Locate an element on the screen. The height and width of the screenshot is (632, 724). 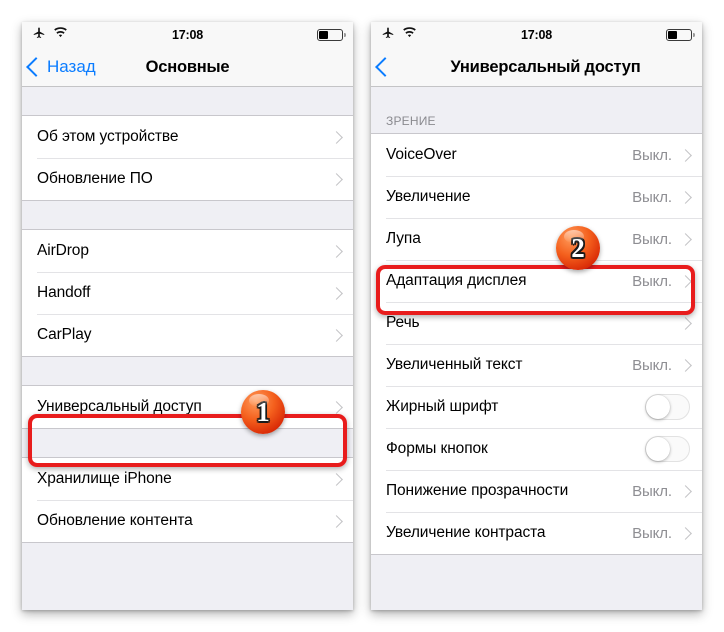
list-section: Об этом устройстве Обновление ПО is located at coordinates (187, 158).